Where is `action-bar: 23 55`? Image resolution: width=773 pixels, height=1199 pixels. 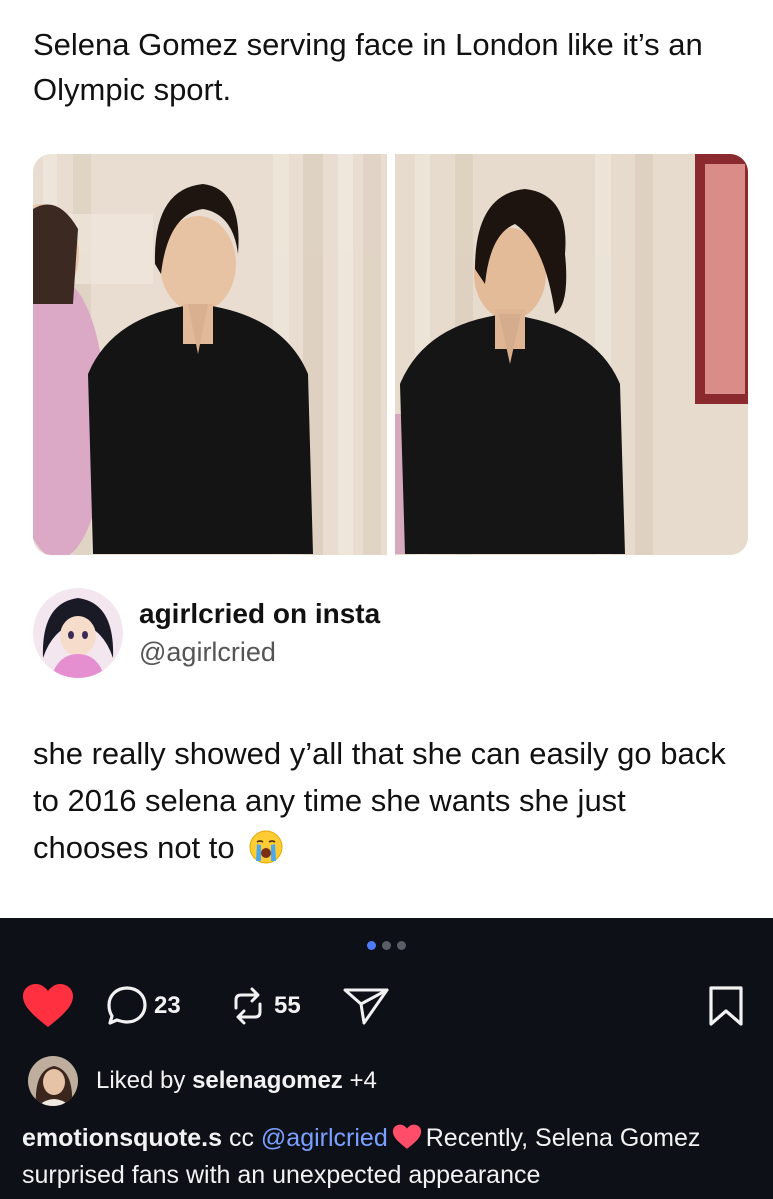
action-bar: 23 55 is located at coordinates (387, 1006).